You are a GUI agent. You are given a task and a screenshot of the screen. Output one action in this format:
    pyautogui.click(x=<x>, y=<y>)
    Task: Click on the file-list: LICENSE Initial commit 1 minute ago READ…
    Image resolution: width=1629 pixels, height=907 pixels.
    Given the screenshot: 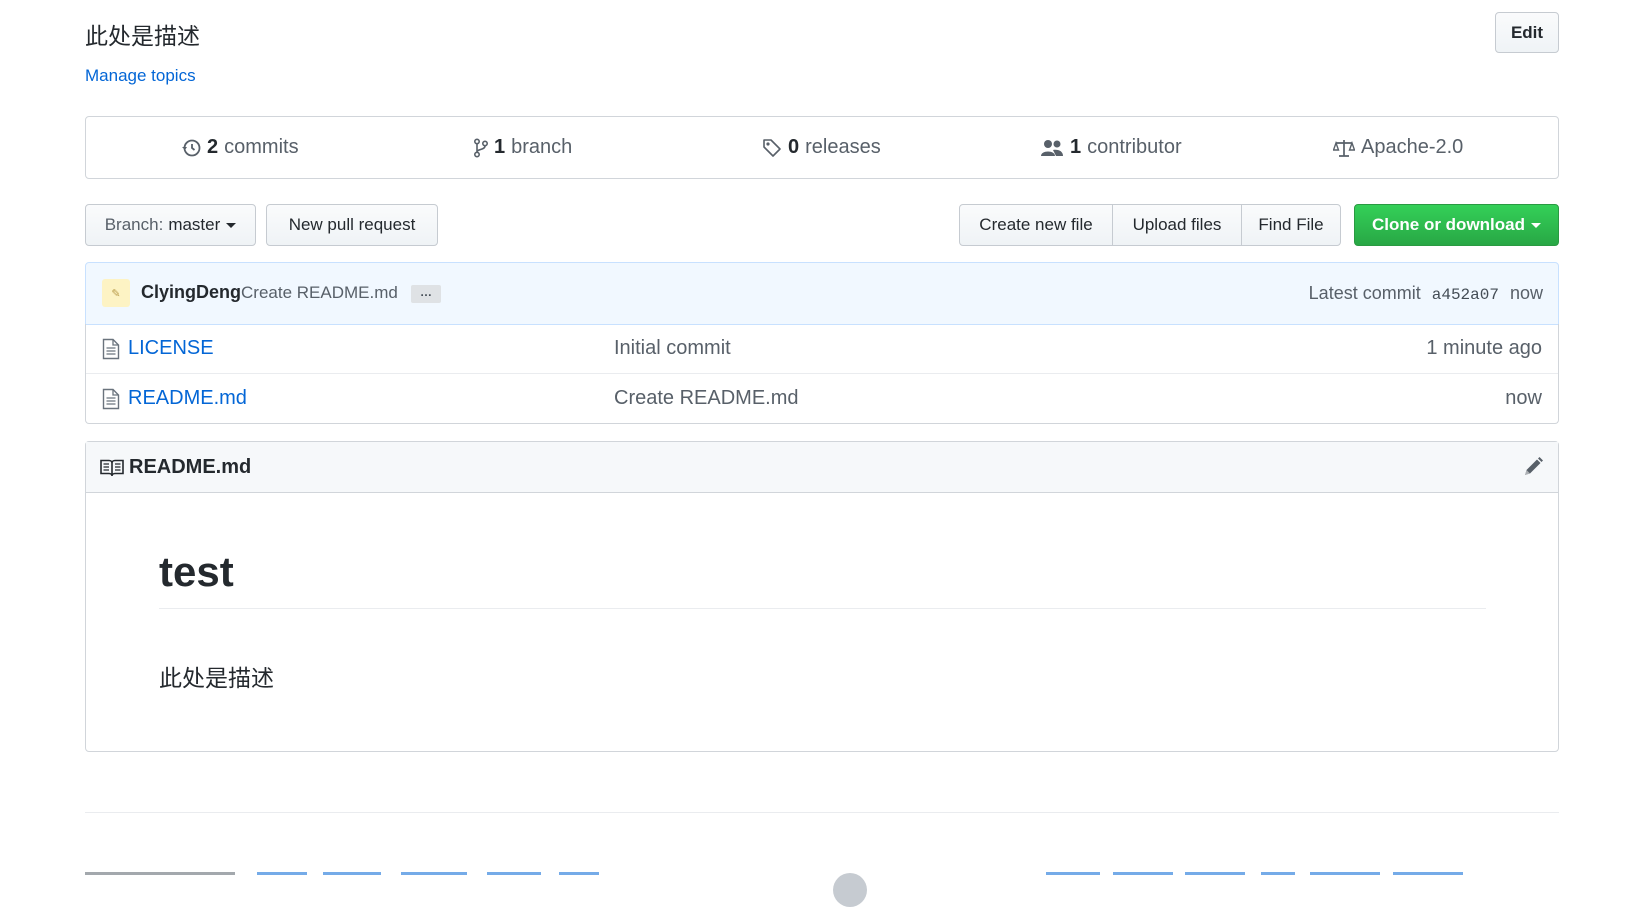 What is the action you would take?
    pyautogui.click(x=822, y=374)
    